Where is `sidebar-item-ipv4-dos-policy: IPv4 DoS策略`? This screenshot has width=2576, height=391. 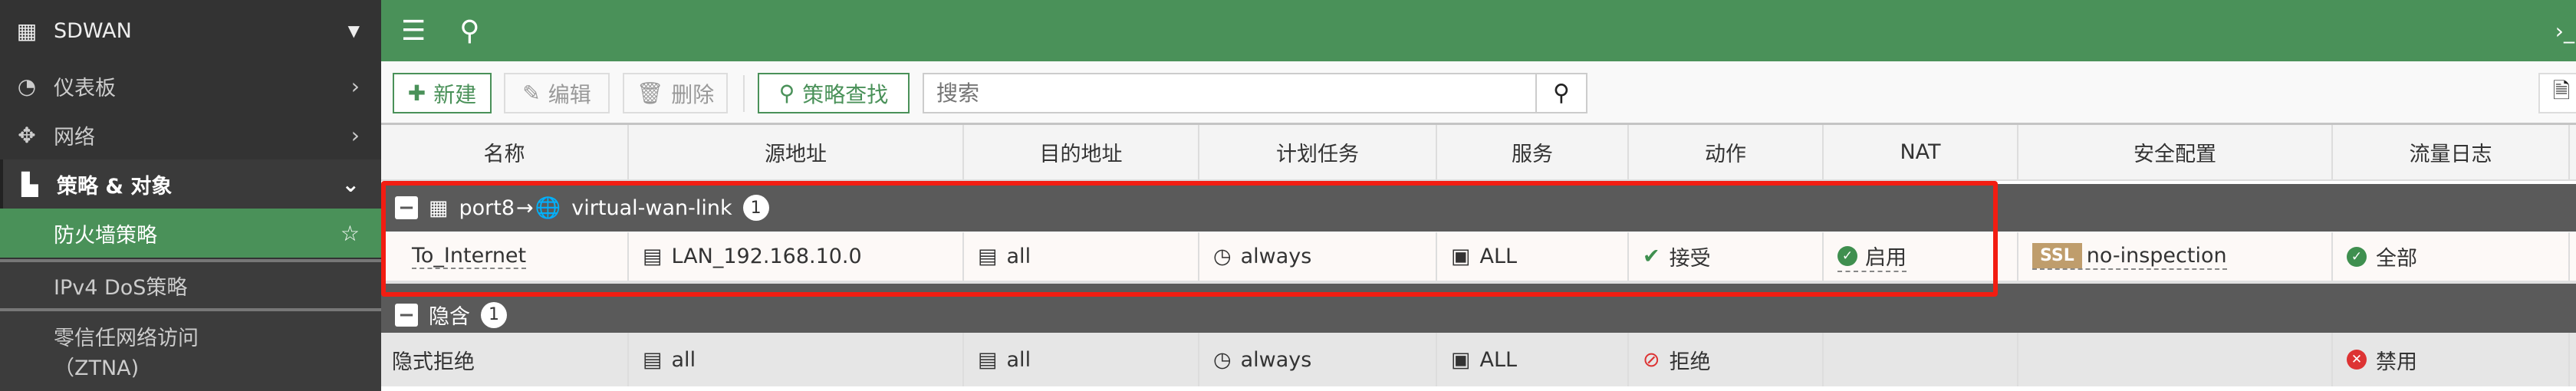
sidebar-item-ipv4-dos-policy: IPv4 DoS策略 is located at coordinates (190, 284).